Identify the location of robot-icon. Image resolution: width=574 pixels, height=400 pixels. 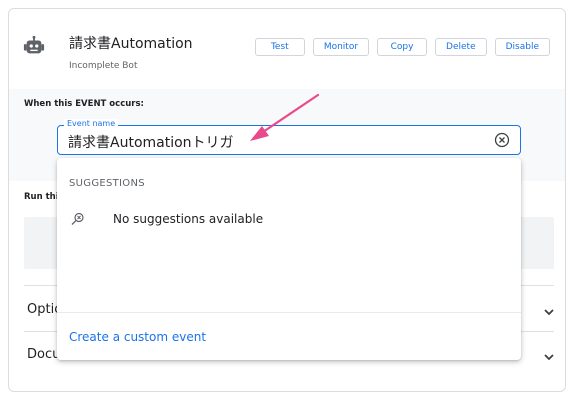
(34, 44).